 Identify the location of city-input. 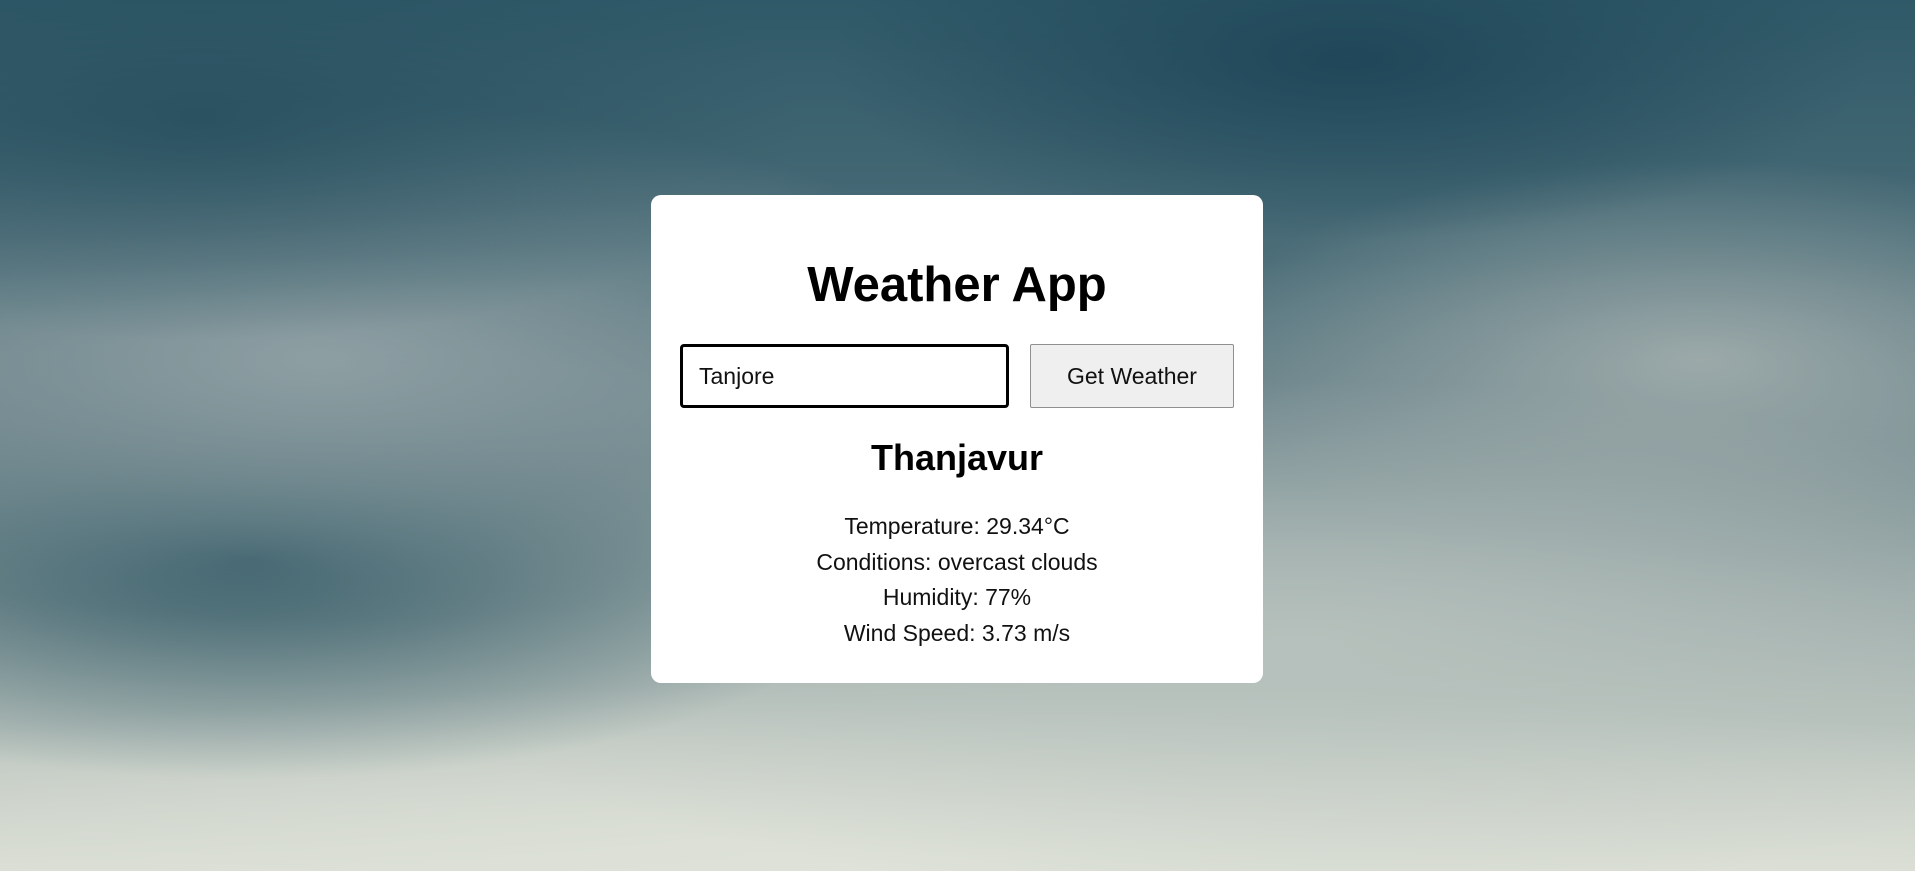
(844, 376).